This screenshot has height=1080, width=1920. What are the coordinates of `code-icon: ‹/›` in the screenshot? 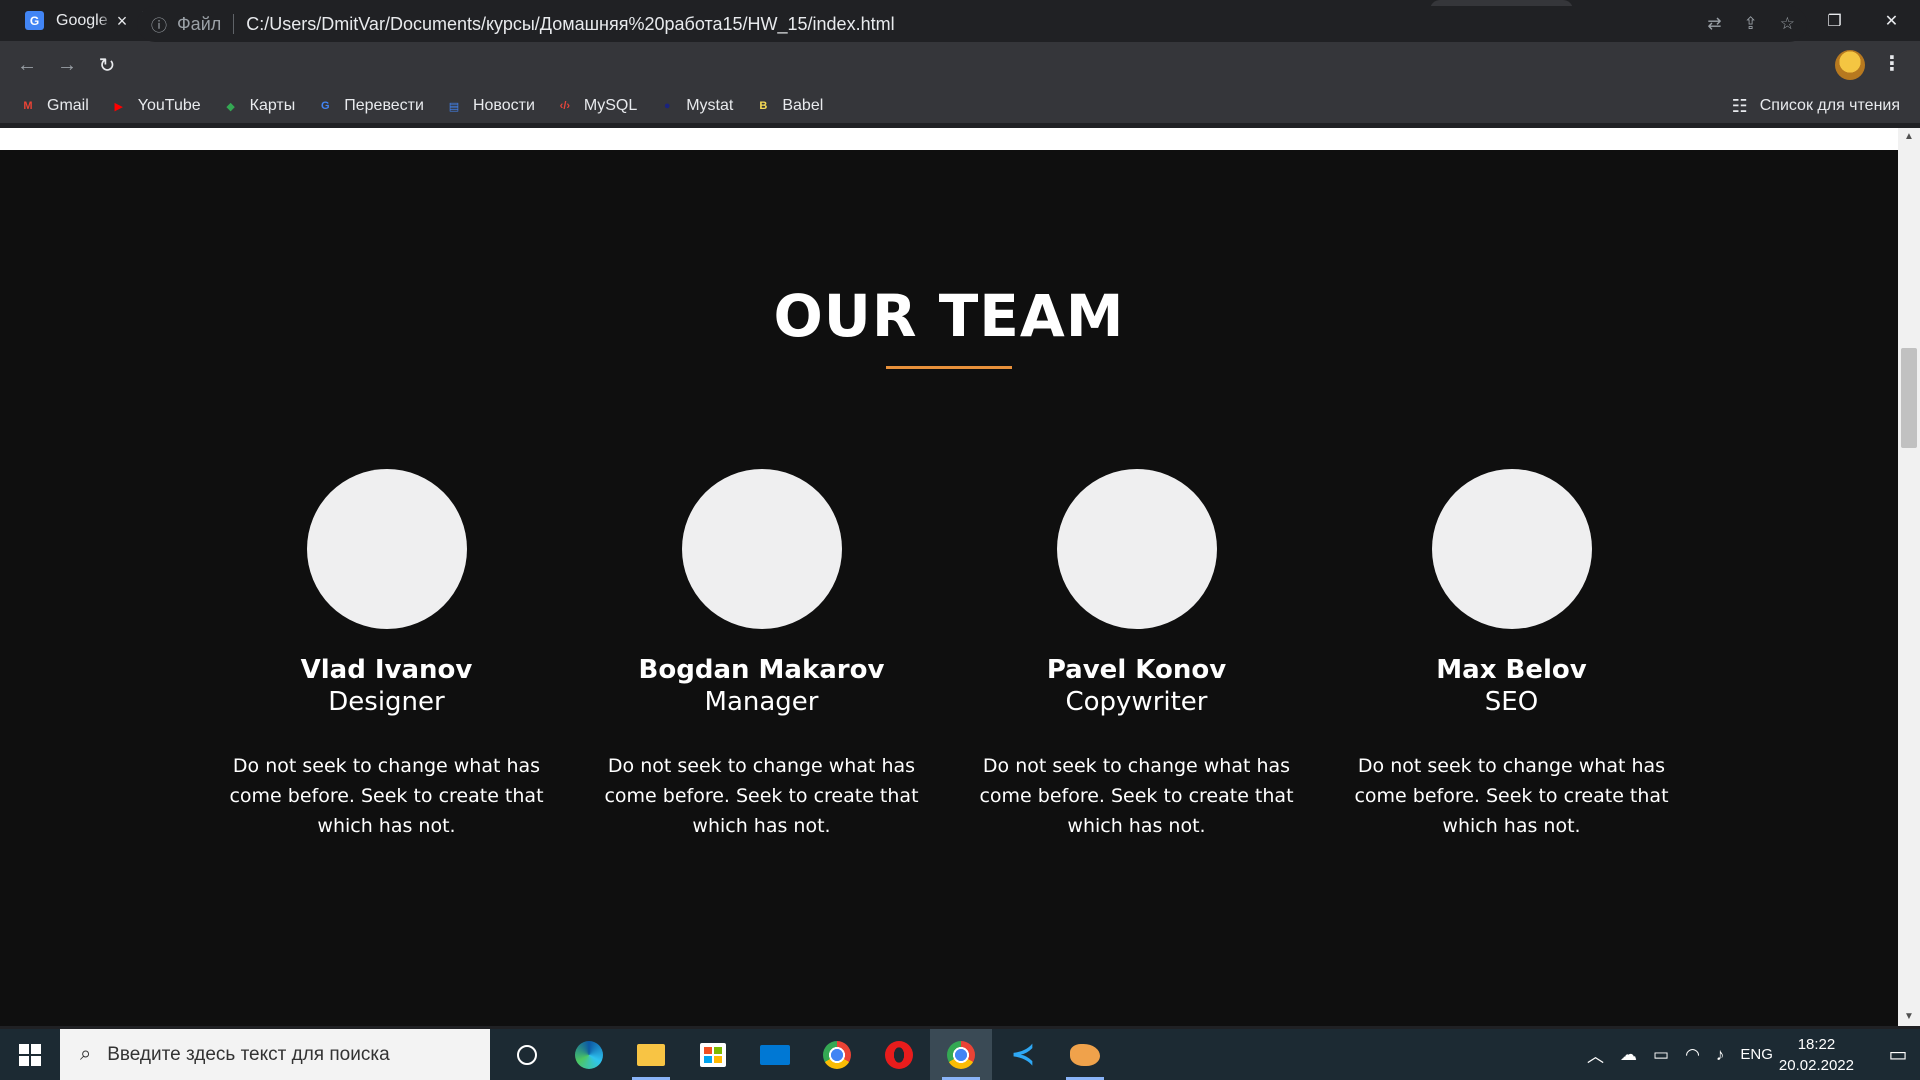 It's located at (565, 106).